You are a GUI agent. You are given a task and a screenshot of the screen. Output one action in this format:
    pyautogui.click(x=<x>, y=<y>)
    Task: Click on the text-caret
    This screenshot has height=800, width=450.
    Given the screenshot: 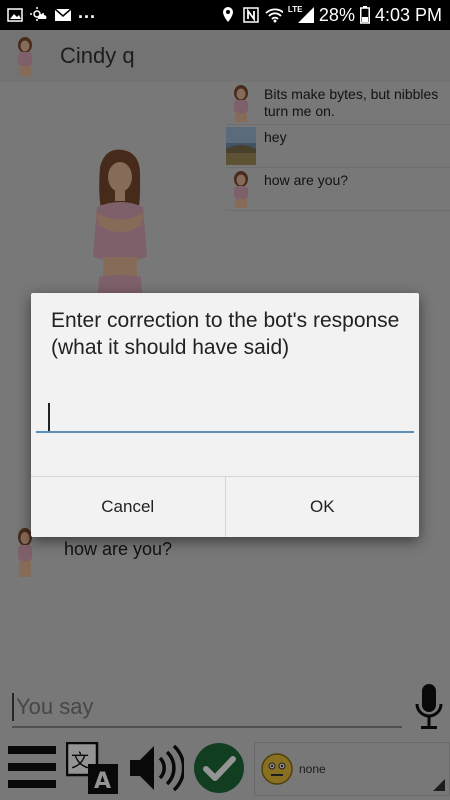 What is the action you would take?
    pyautogui.click(x=49, y=417)
    